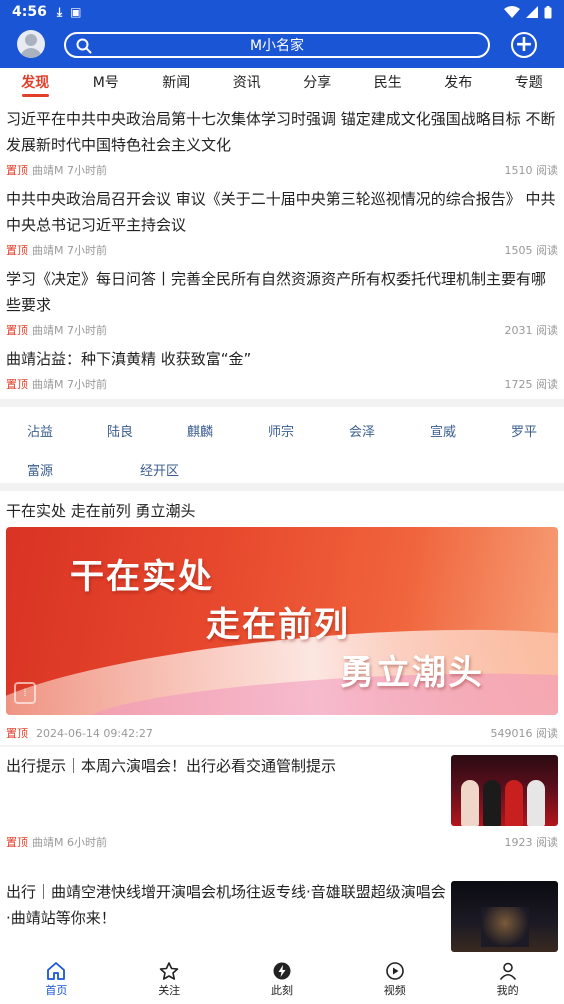 This screenshot has height=1004, width=564. I want to click on search-text: M小名家, so click(277, 46).